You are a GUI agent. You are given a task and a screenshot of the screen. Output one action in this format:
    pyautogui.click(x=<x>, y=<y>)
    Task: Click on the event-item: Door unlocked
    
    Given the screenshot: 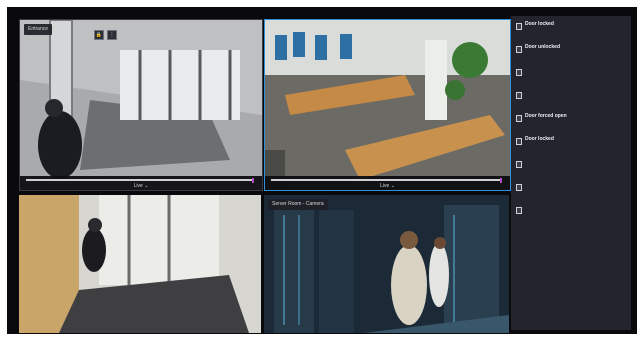 What is the action you would take?
    pyautogui.click(x=572, y=52)
    